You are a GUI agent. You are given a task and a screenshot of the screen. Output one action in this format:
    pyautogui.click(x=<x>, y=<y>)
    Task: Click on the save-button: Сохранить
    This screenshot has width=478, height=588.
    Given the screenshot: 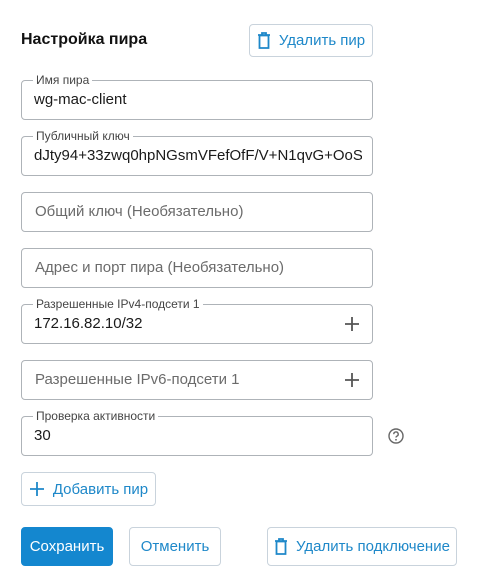 What is the action you would take?
    pyautogui.click(x=67, y=546)
    